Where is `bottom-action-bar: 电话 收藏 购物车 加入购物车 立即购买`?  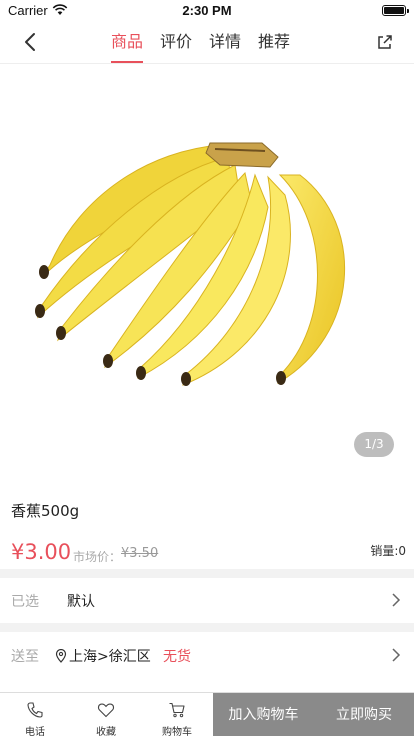
bottom-action-bar: 电话 收藏 购物车 加入购物车 立即购买 is located at coordinates (207, 714).